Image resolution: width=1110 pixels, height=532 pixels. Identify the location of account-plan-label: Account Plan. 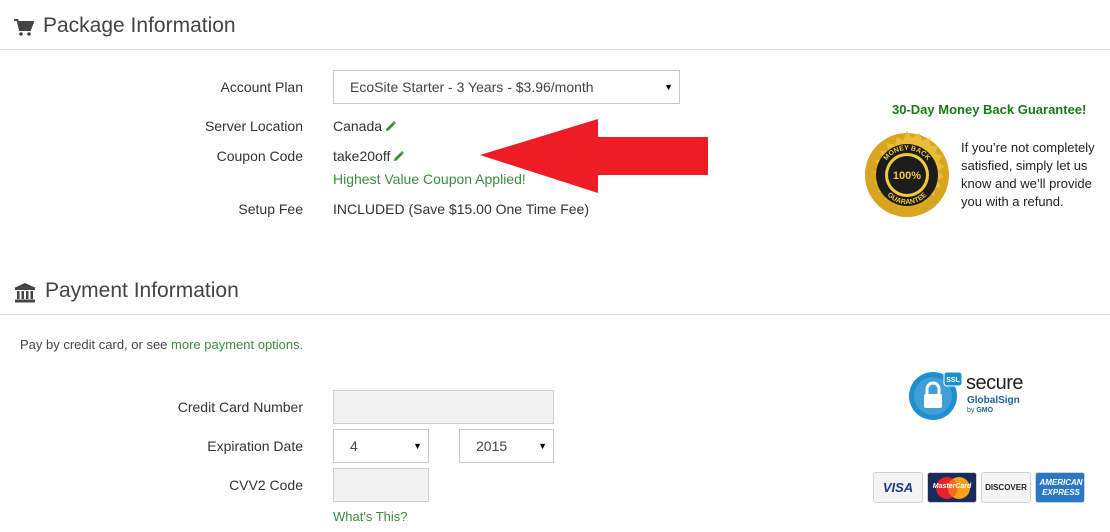
(262, 87).